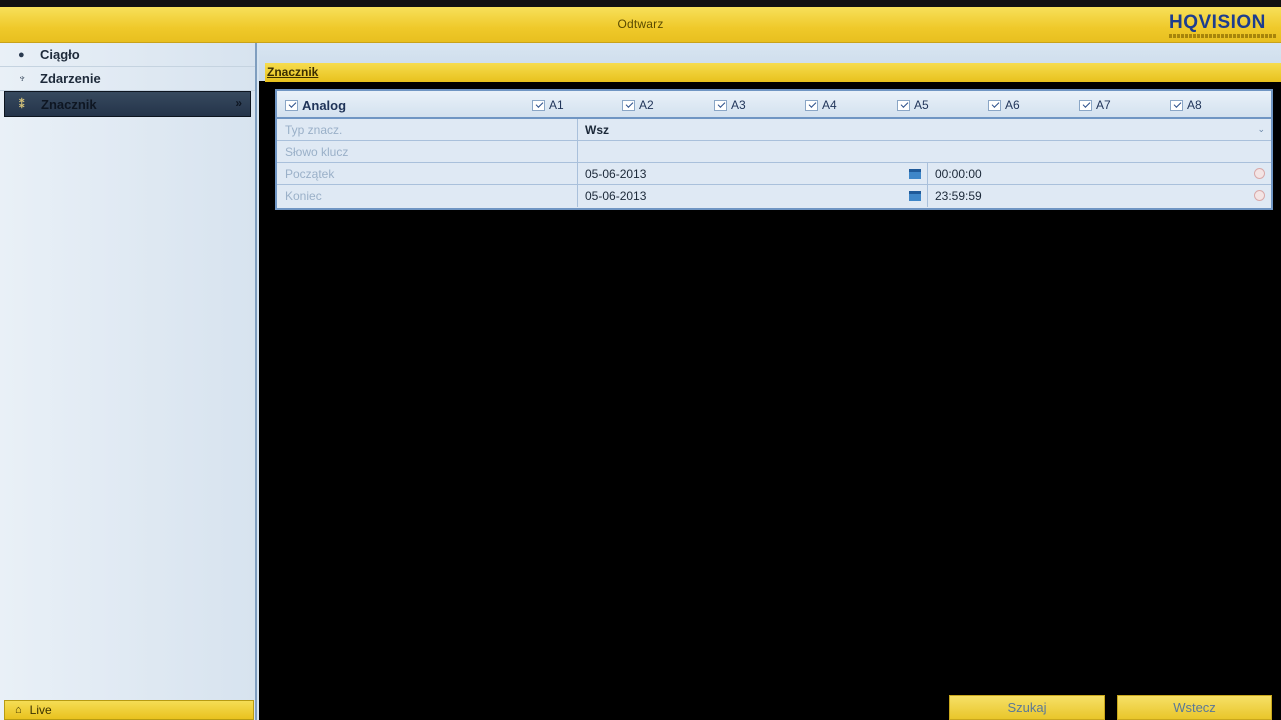 Image resolution: width=1281 pixels, height=720 pixels. What do you see at coordinates (324, 105) in the screenshot?
I see `analog-label: Analog` at bounding box center [324, 105].